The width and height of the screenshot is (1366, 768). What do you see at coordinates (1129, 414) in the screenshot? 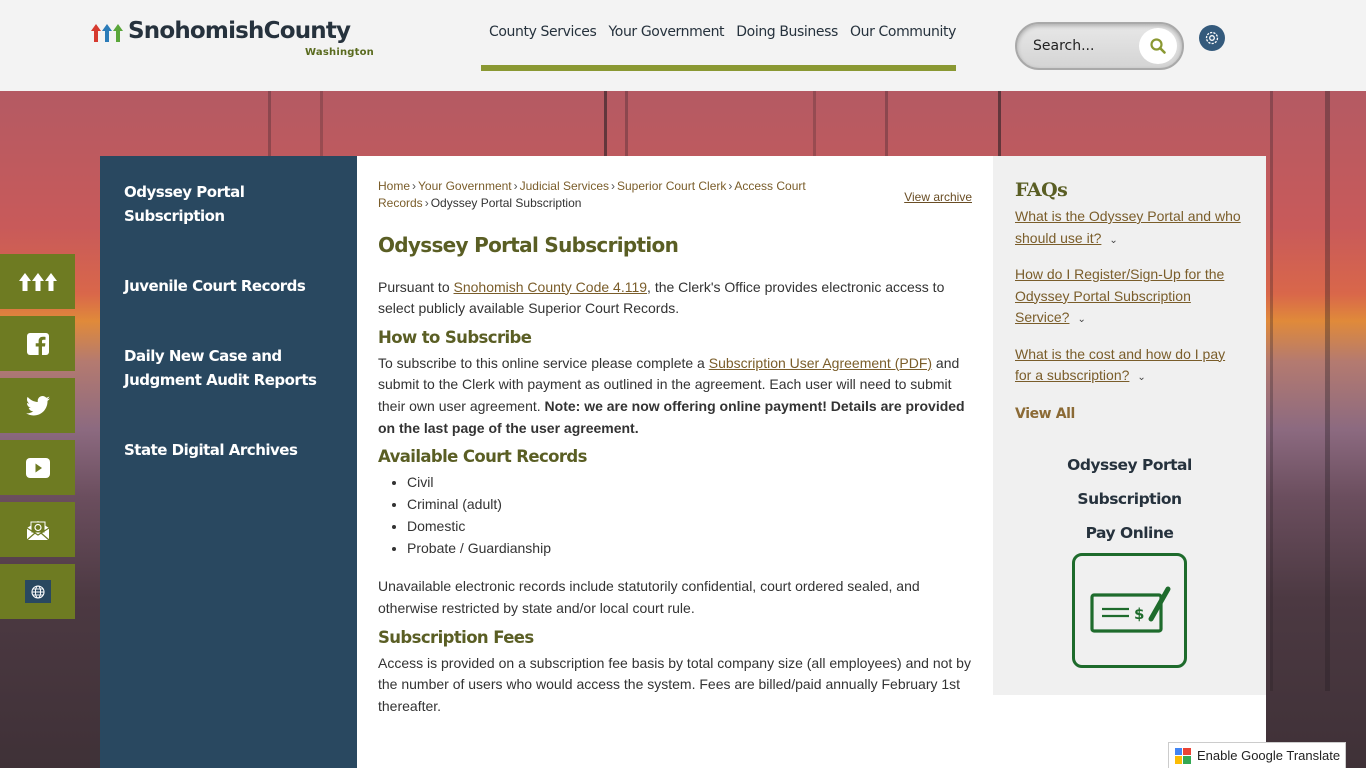
I see `view-all-faqs-link: View All` at bounding box center [1129, 414].